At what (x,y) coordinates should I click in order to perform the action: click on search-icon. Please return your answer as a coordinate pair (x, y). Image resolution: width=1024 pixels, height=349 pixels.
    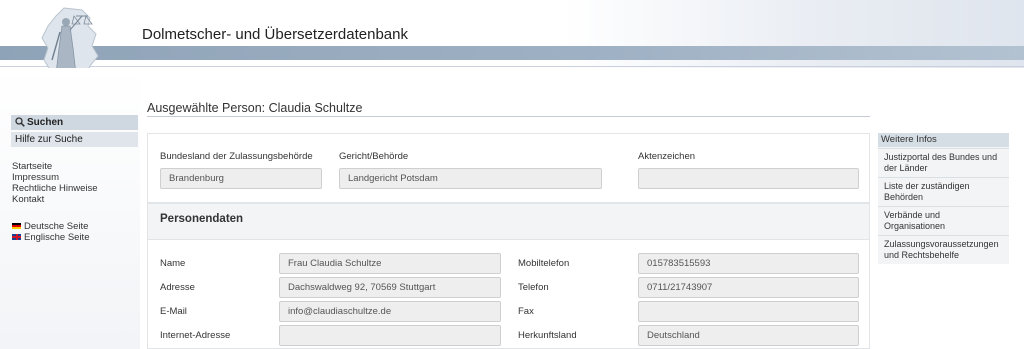
    Looking at the image, I should click on (20, 122).